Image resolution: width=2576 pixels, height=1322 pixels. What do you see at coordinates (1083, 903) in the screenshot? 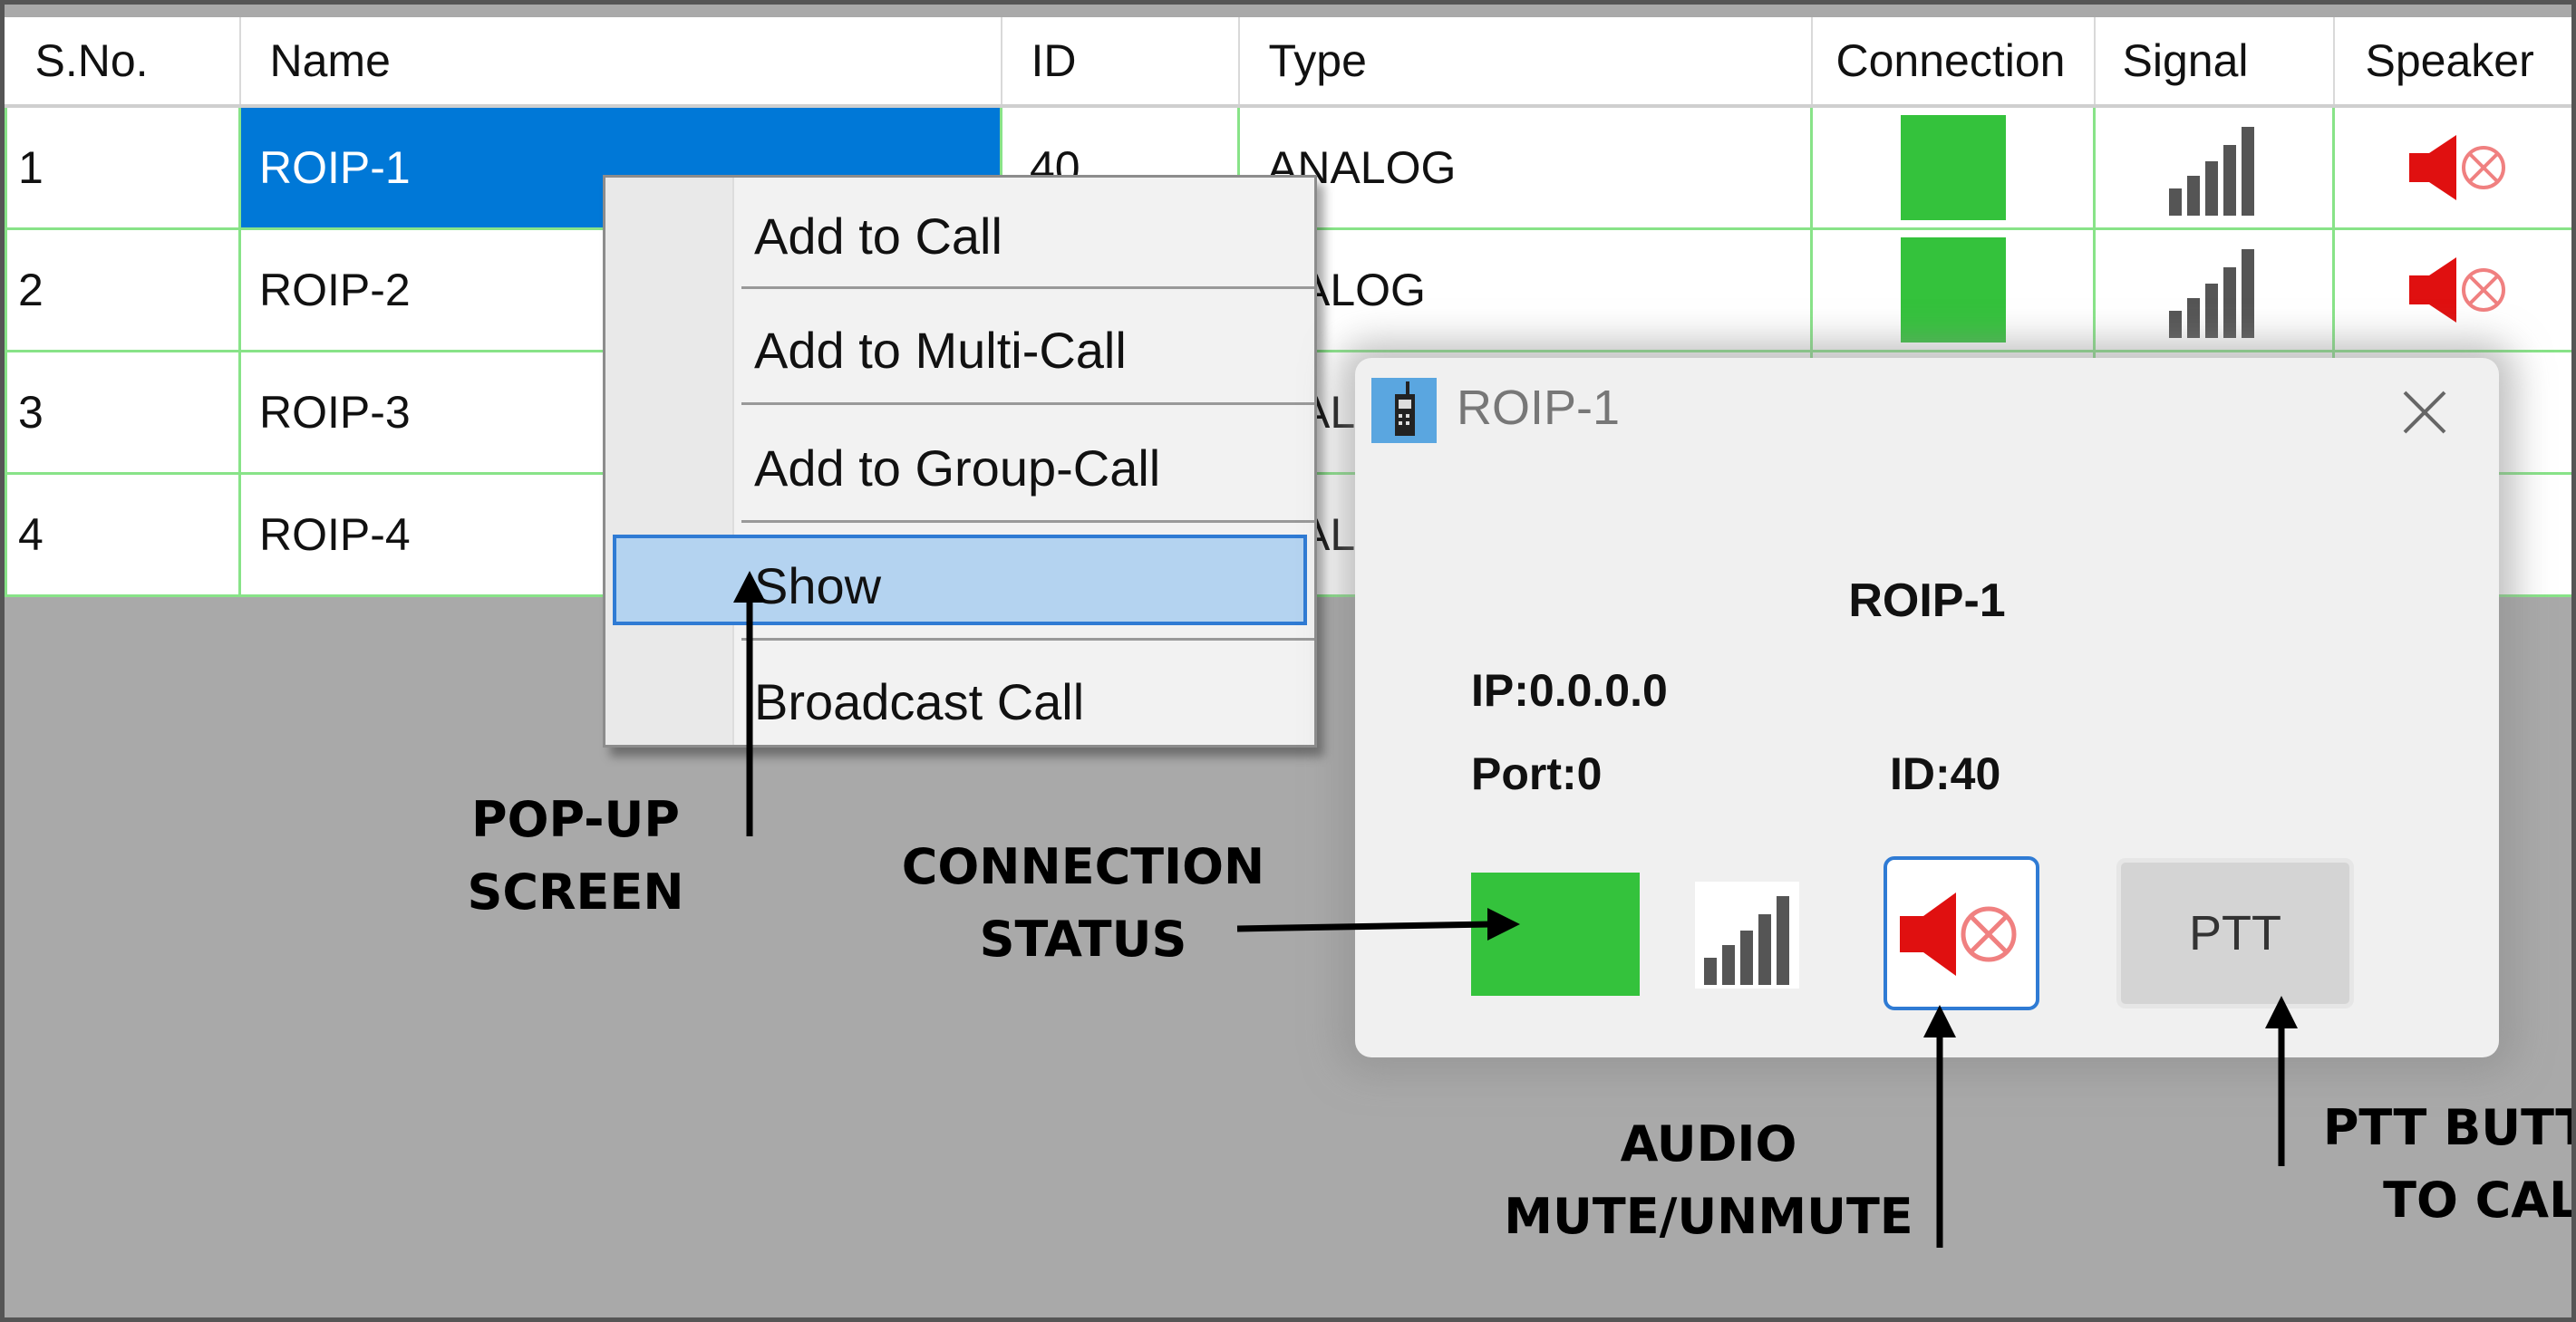
I see `annotation-connection-status: CONNECTION STATUS` at bounding box center [1083, 903].